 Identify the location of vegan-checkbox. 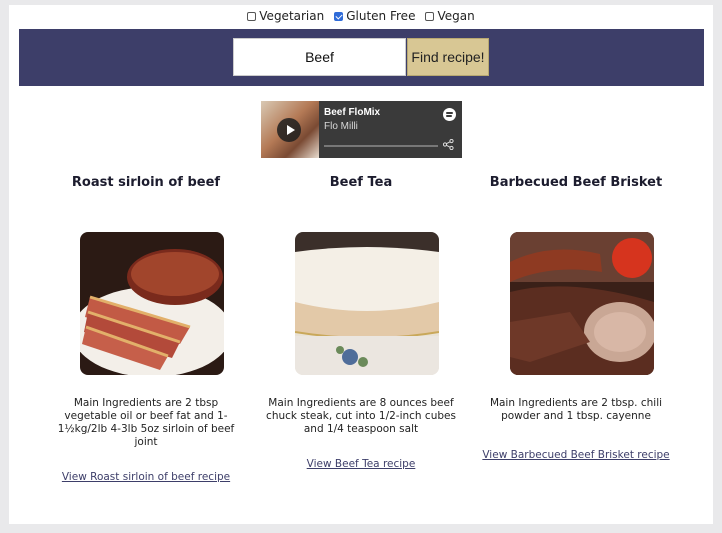
(430, 16).